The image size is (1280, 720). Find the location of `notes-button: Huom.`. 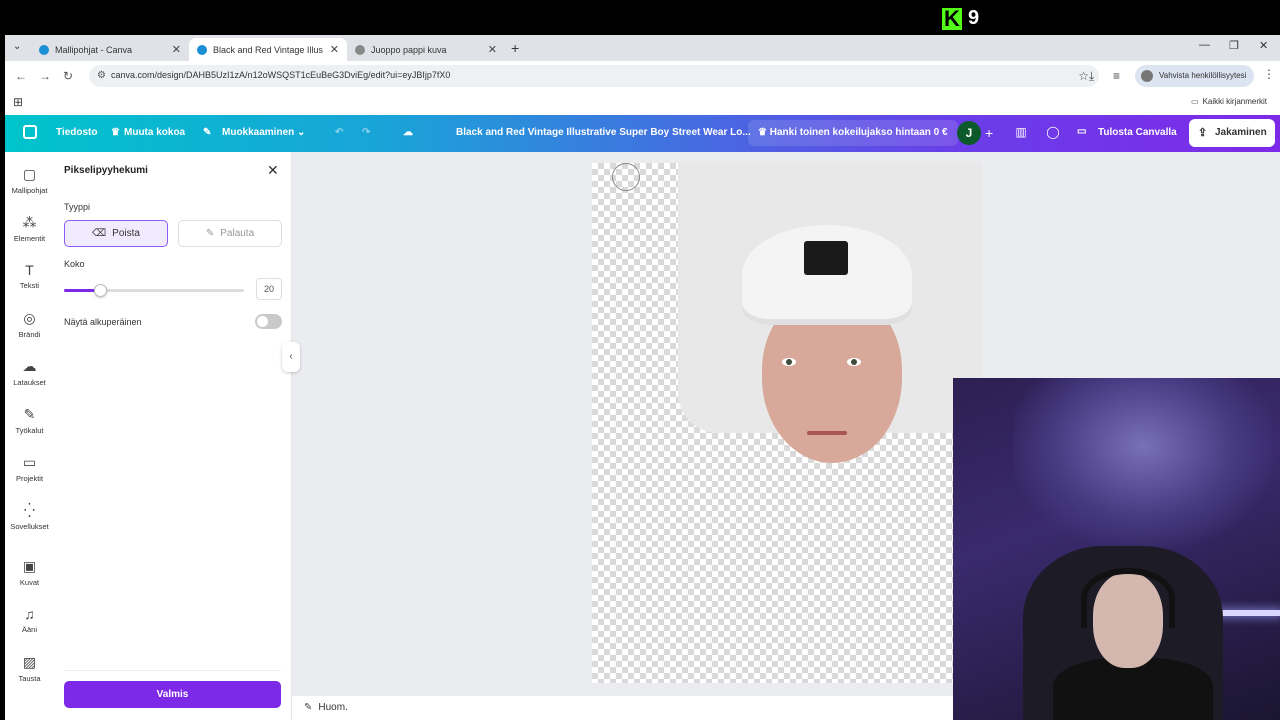

notes-button: Huom. is located at coordinates (325, 707).